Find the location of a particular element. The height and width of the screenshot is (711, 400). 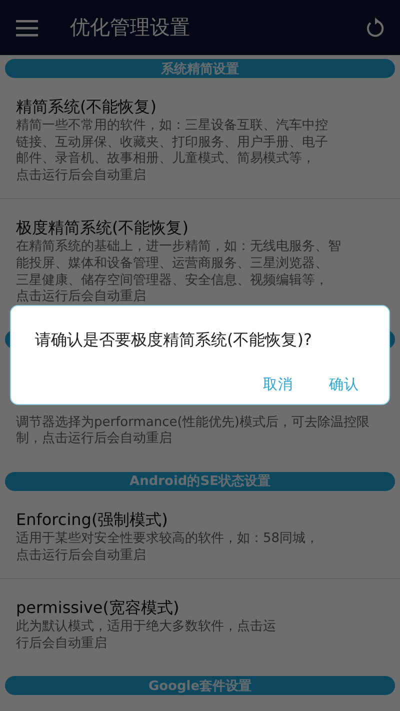

menu-icon is located at coordinates (27, 27).